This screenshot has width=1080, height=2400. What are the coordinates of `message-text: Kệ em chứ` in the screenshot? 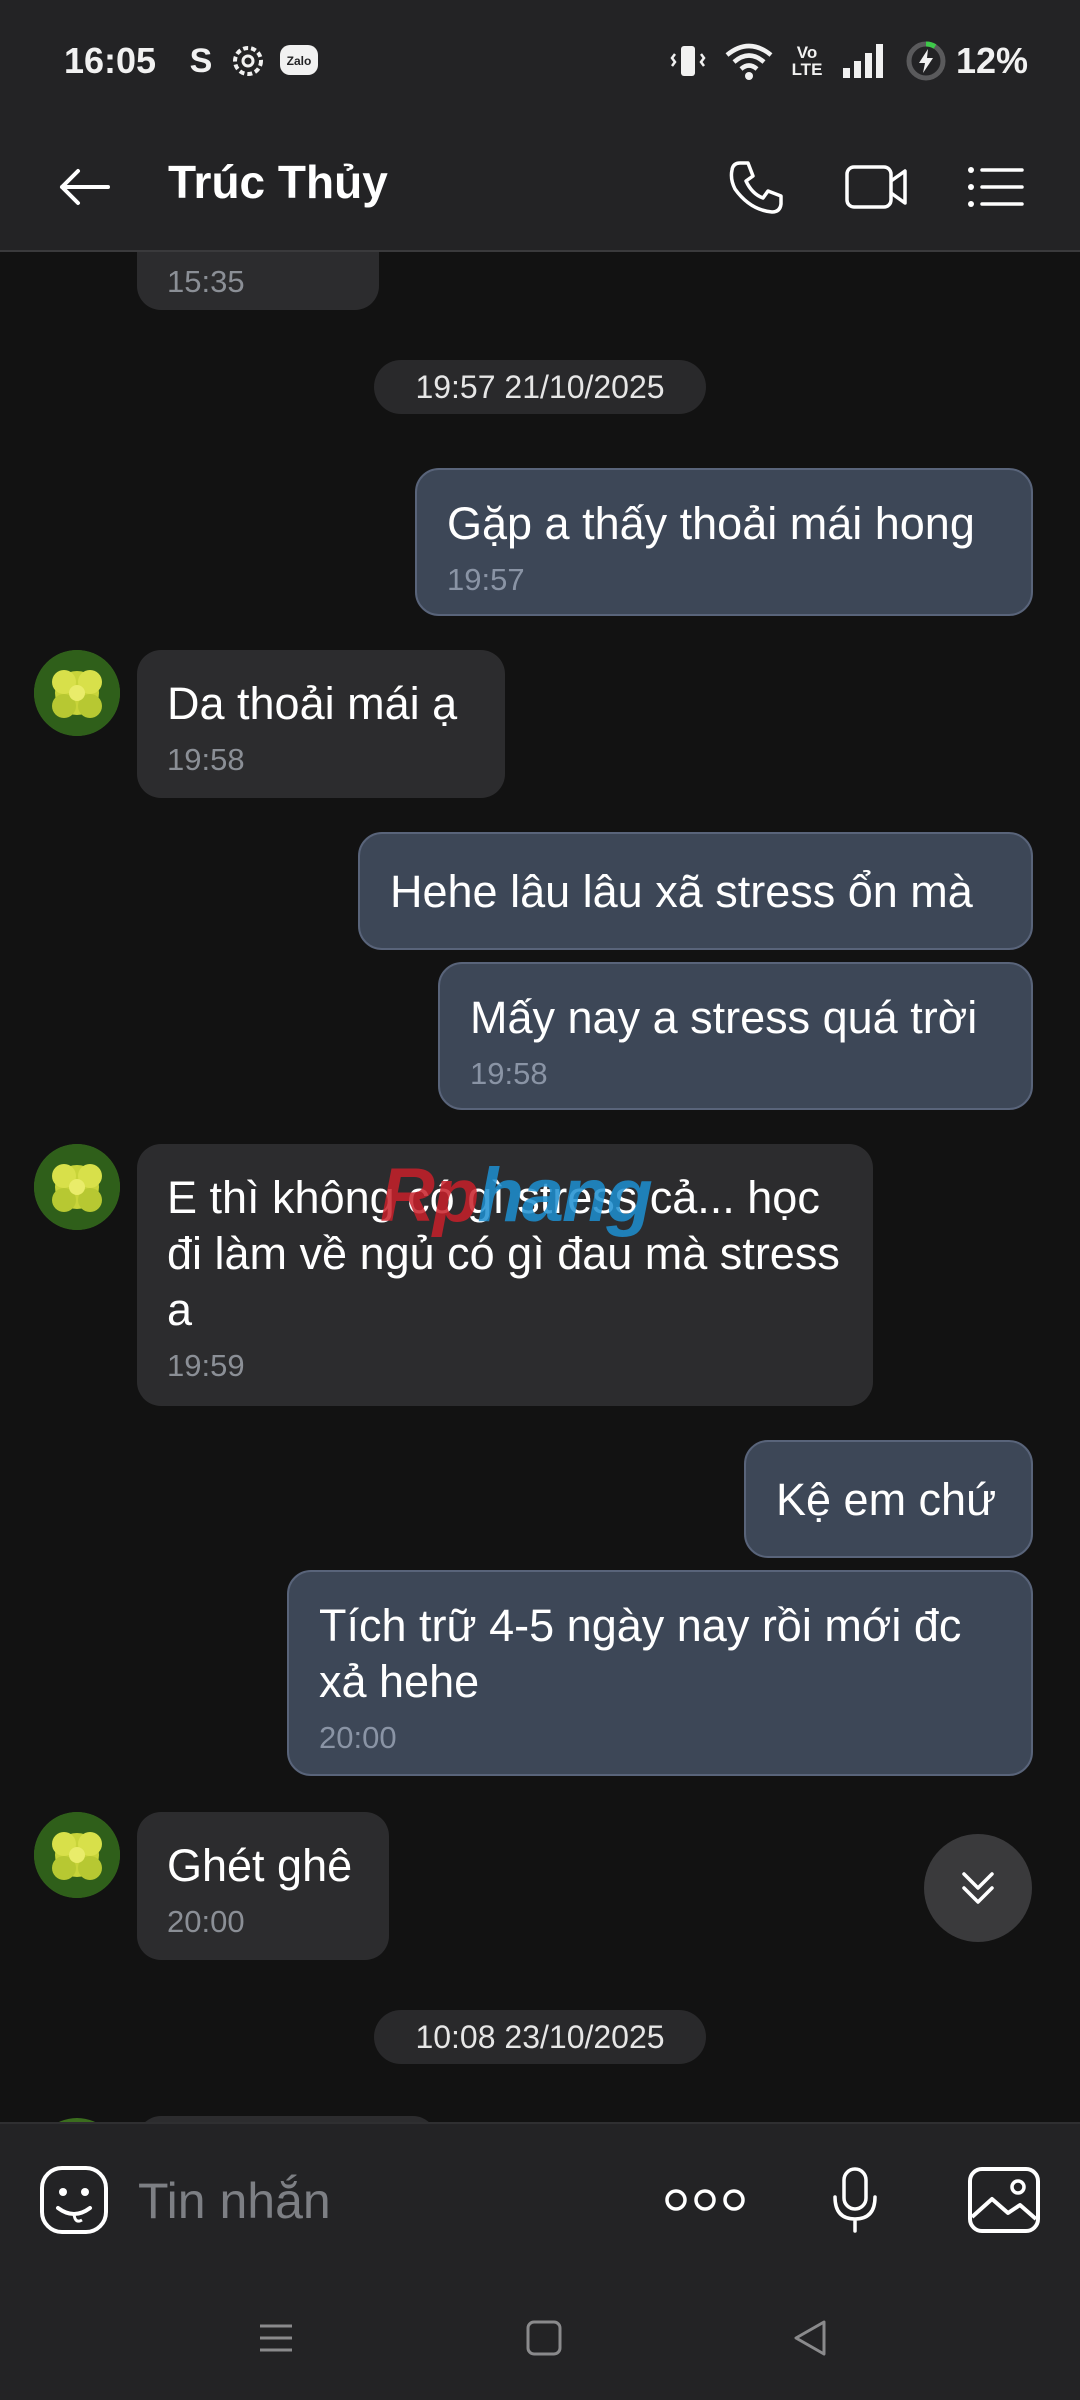 It's located at (886, 1499).